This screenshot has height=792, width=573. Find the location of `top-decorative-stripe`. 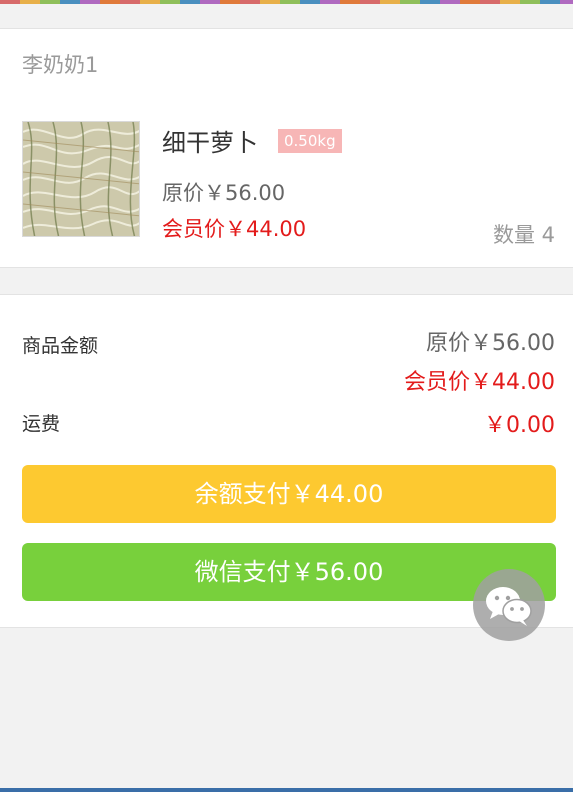

top-decorative-stripe is located at coordinates (286, 2).